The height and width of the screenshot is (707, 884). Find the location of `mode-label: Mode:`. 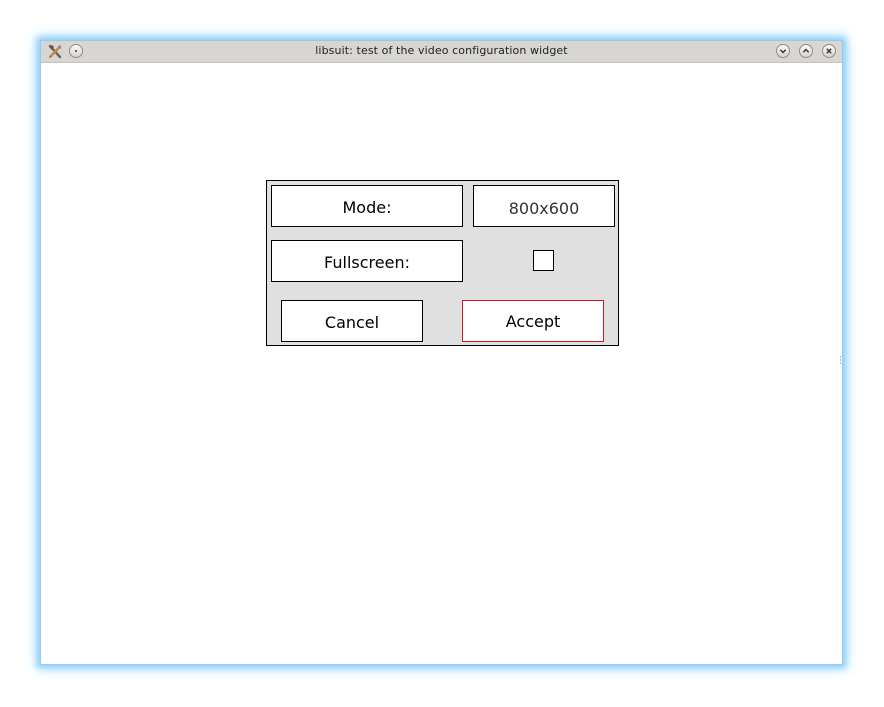

mode-label: Mode: is located at coordinates (367, 206).